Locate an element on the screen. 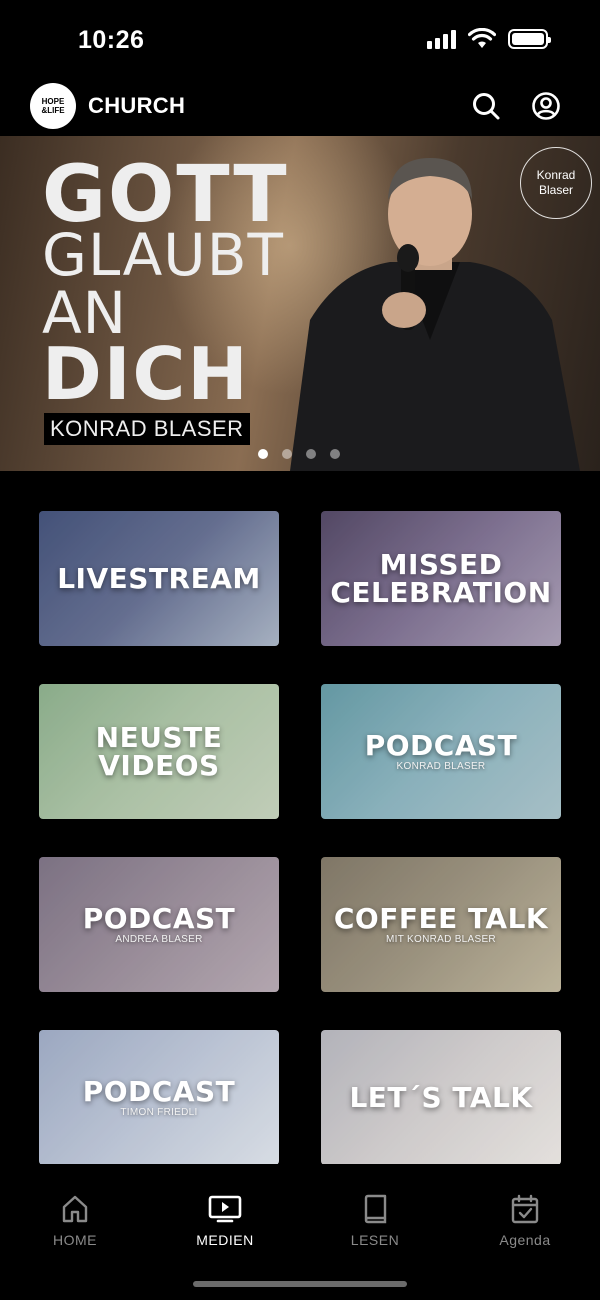 This screenshot has height=1300, width=600. nav-lesen: LESEN is located at coordinates (375, 1221).